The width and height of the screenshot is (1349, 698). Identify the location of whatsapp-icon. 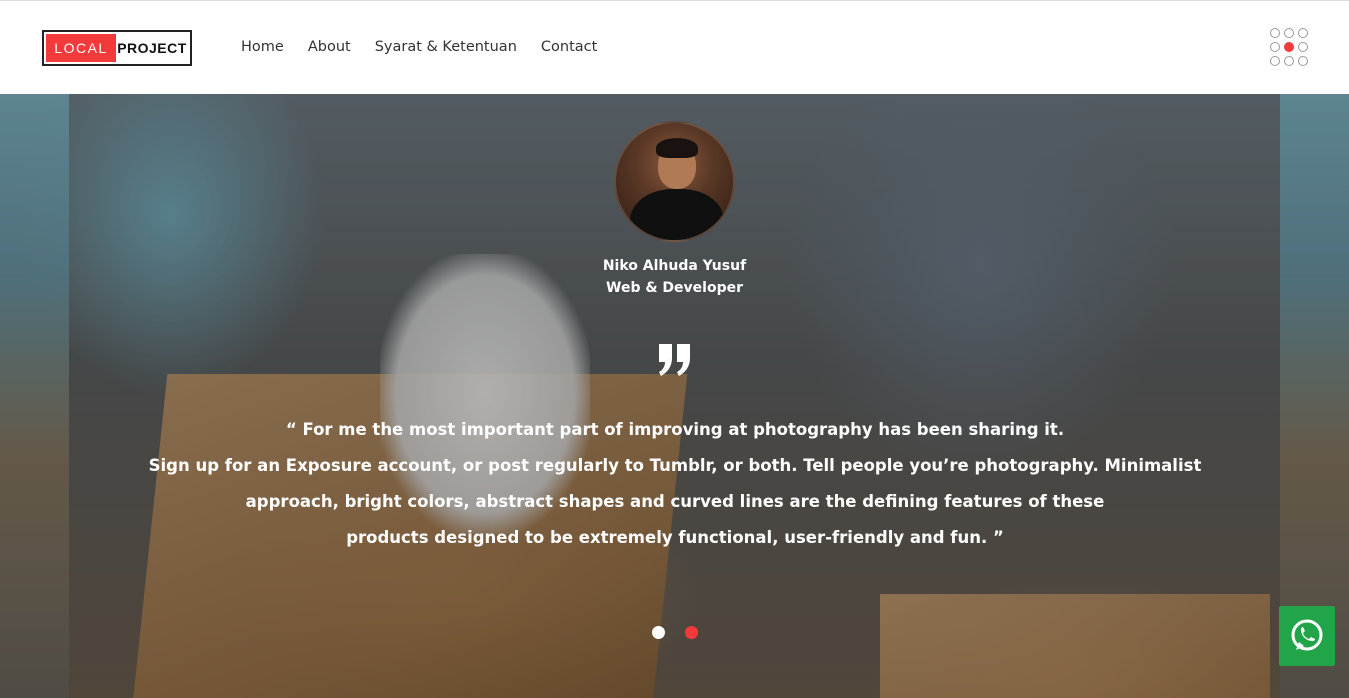
(1307, 635).